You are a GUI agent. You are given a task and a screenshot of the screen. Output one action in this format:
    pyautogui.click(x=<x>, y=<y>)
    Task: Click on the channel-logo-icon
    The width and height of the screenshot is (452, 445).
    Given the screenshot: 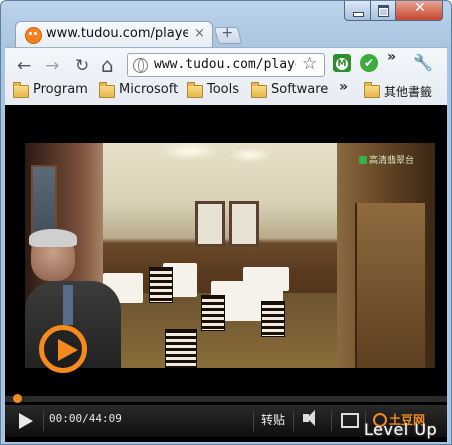 What is the action you would take?
    pyautogui.click(x=363, y=160)
    